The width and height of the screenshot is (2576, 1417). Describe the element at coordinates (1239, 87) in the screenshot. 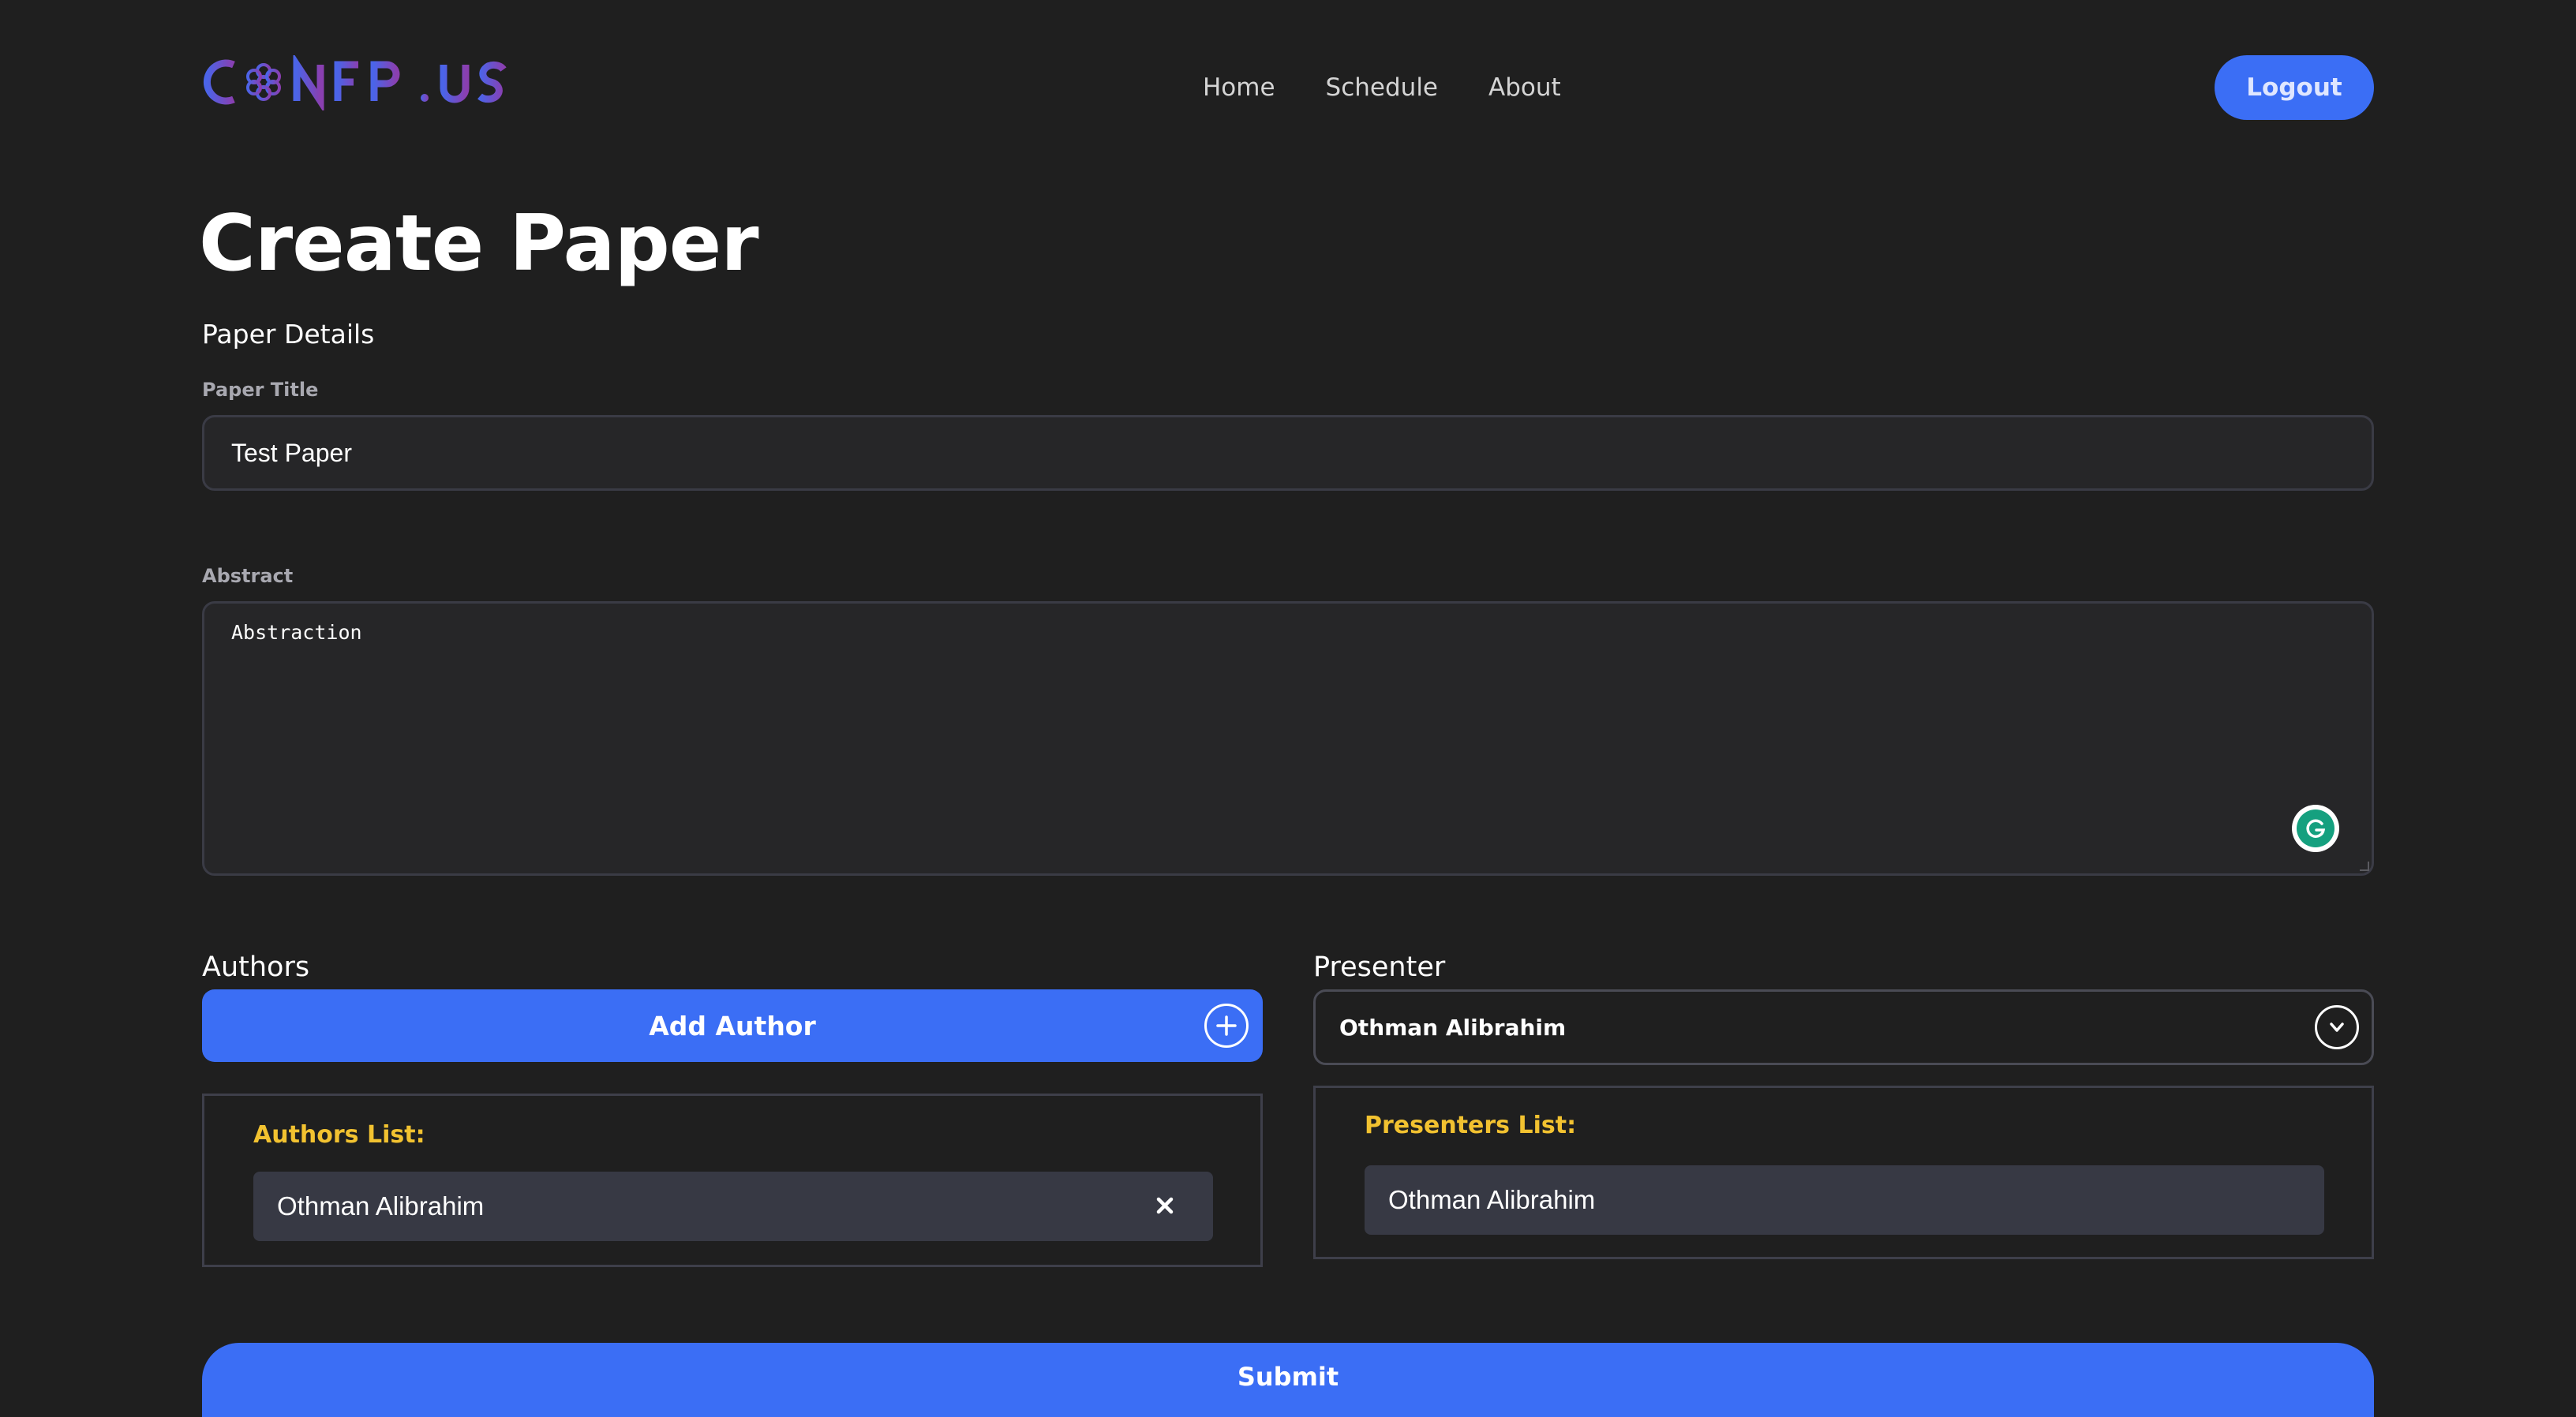

I see `nav-home-link: Home` at that location.